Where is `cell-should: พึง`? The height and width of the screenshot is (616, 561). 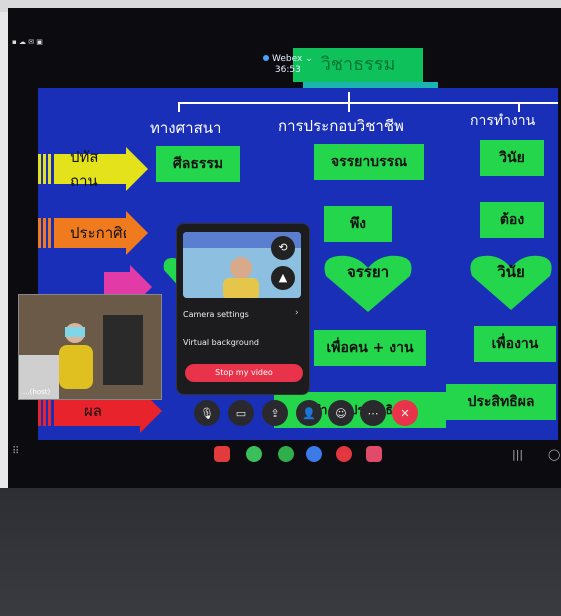
cell-should: พึง is located at coordinates (358, 224).